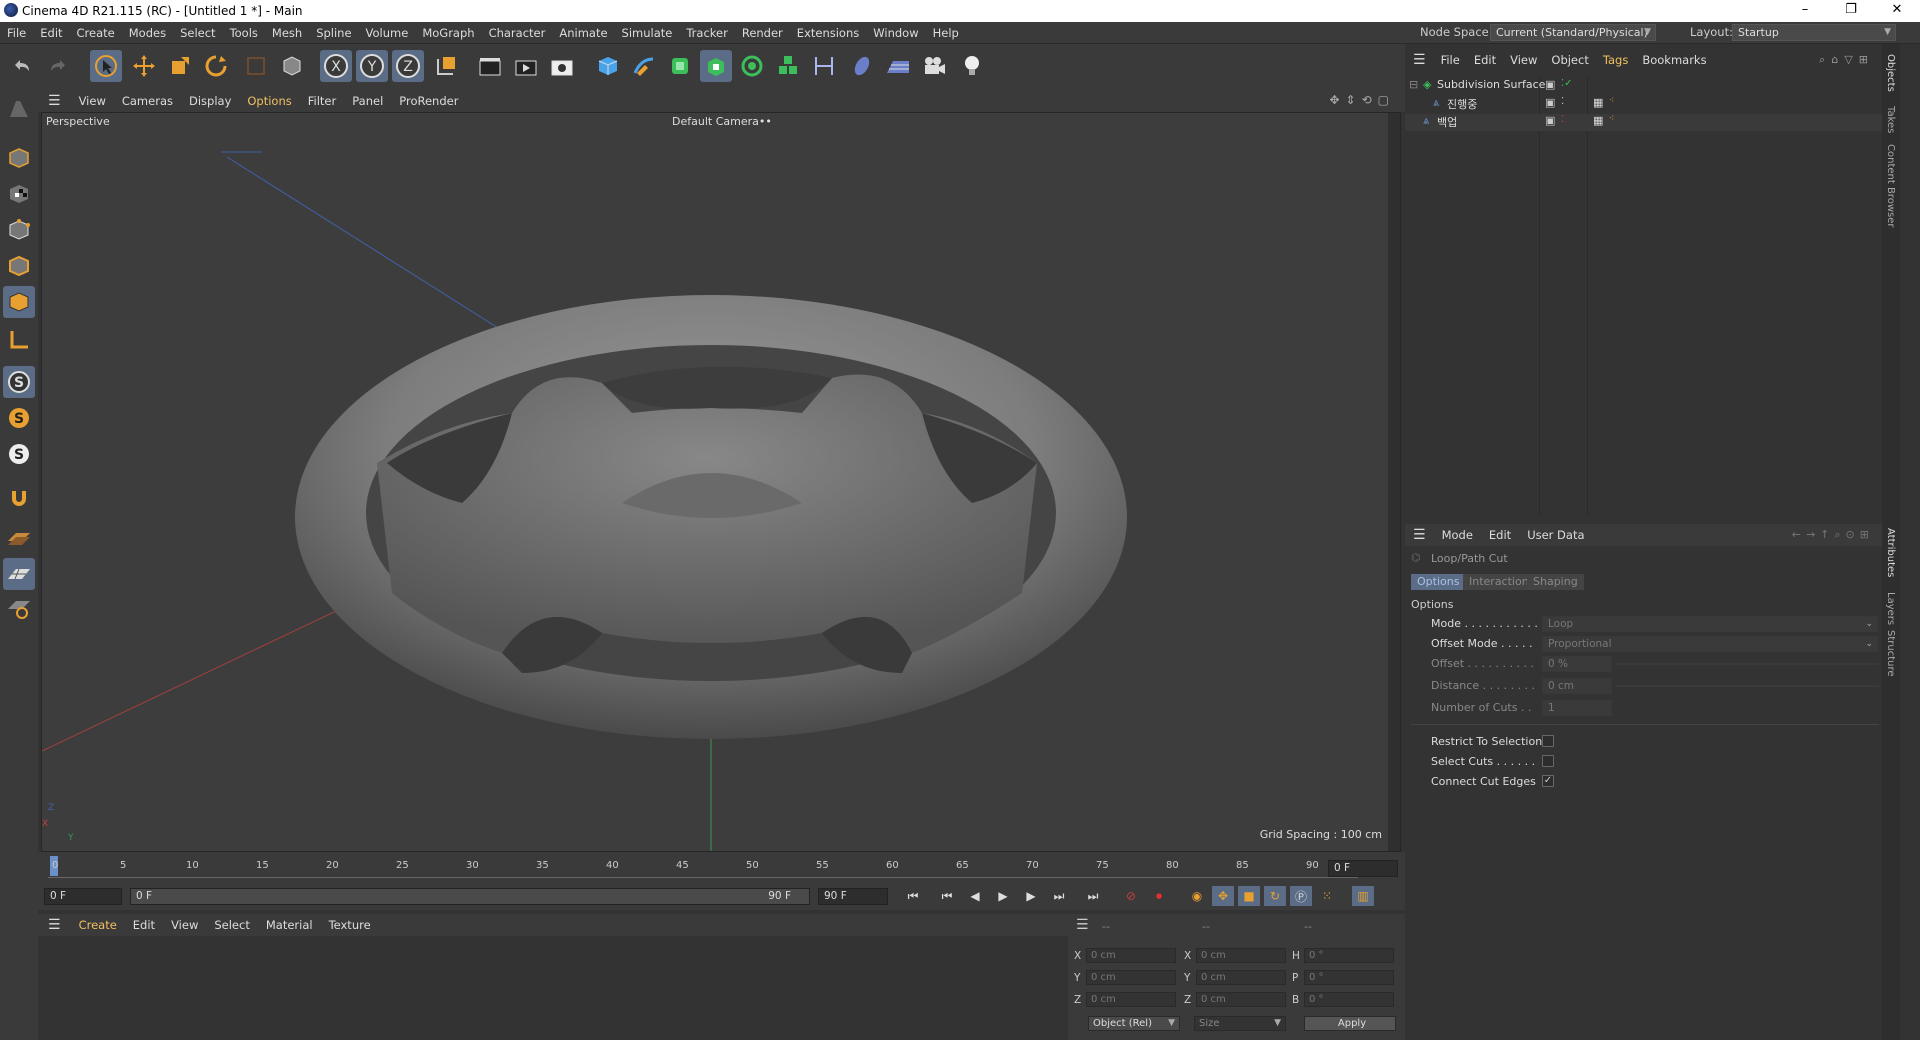  What do you see at coordinates (972, 66) in the screenshot?
I see `light-button` at bounding box center [972, 66].